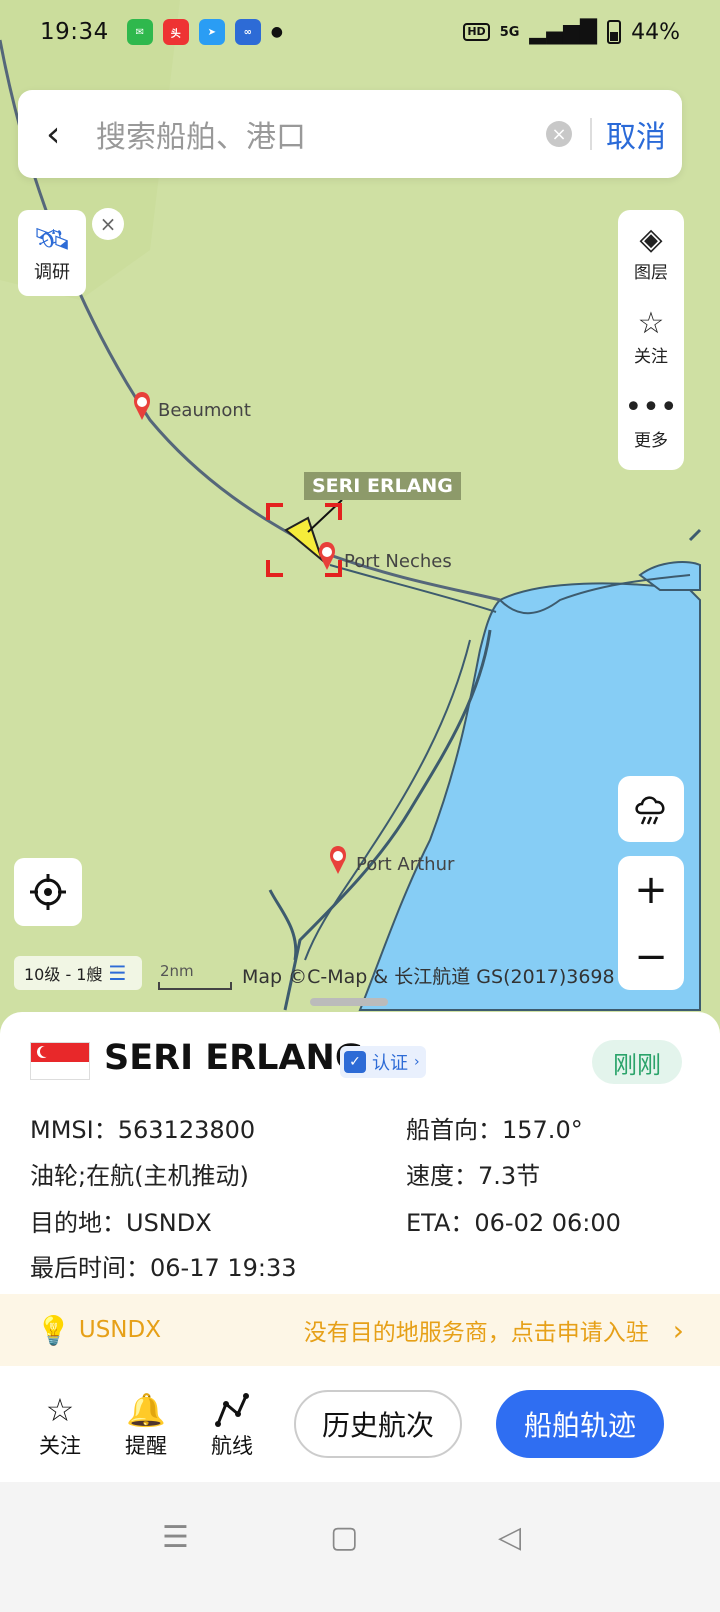 The height and width of the screenshot is (1612, 720). What do you see at coordinates (52, 272) in the screenshot?
I see `survey-label: 调研` at bounding box center [52, 272].